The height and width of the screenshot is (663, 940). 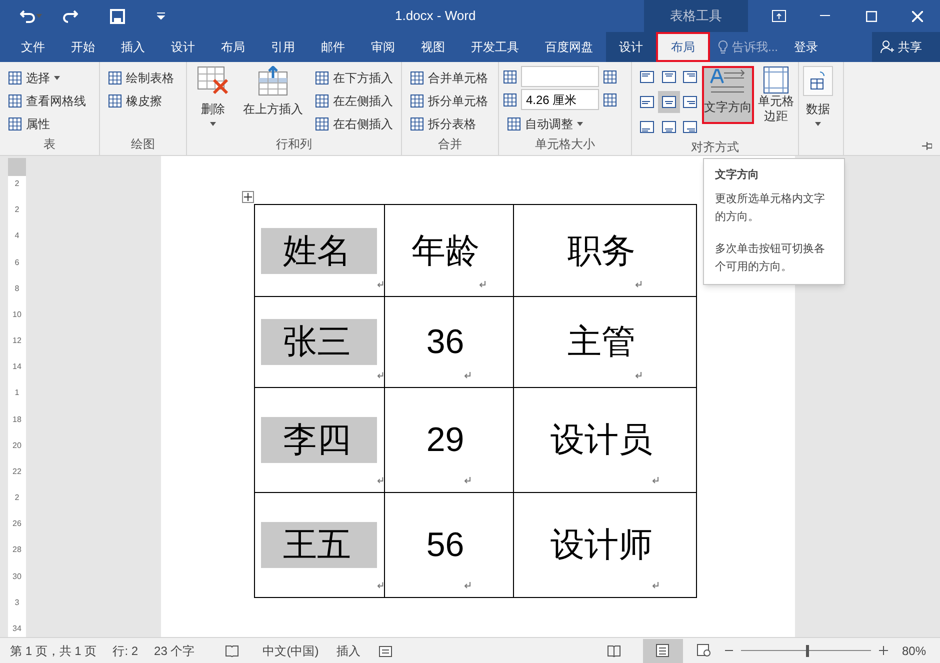 I want to click on ruler-number: 22, so click(x=17, y=472).